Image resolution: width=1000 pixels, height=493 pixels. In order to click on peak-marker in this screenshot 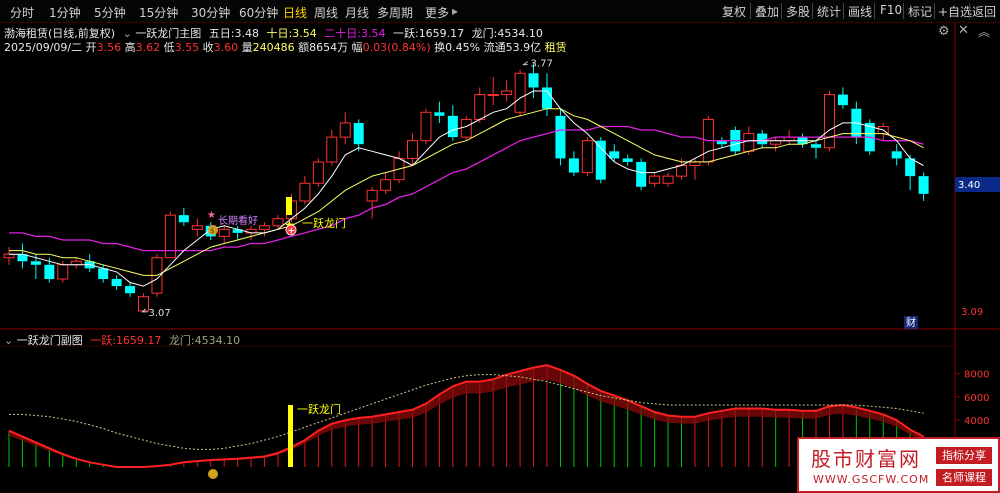, I will do `click(525, 63)`.